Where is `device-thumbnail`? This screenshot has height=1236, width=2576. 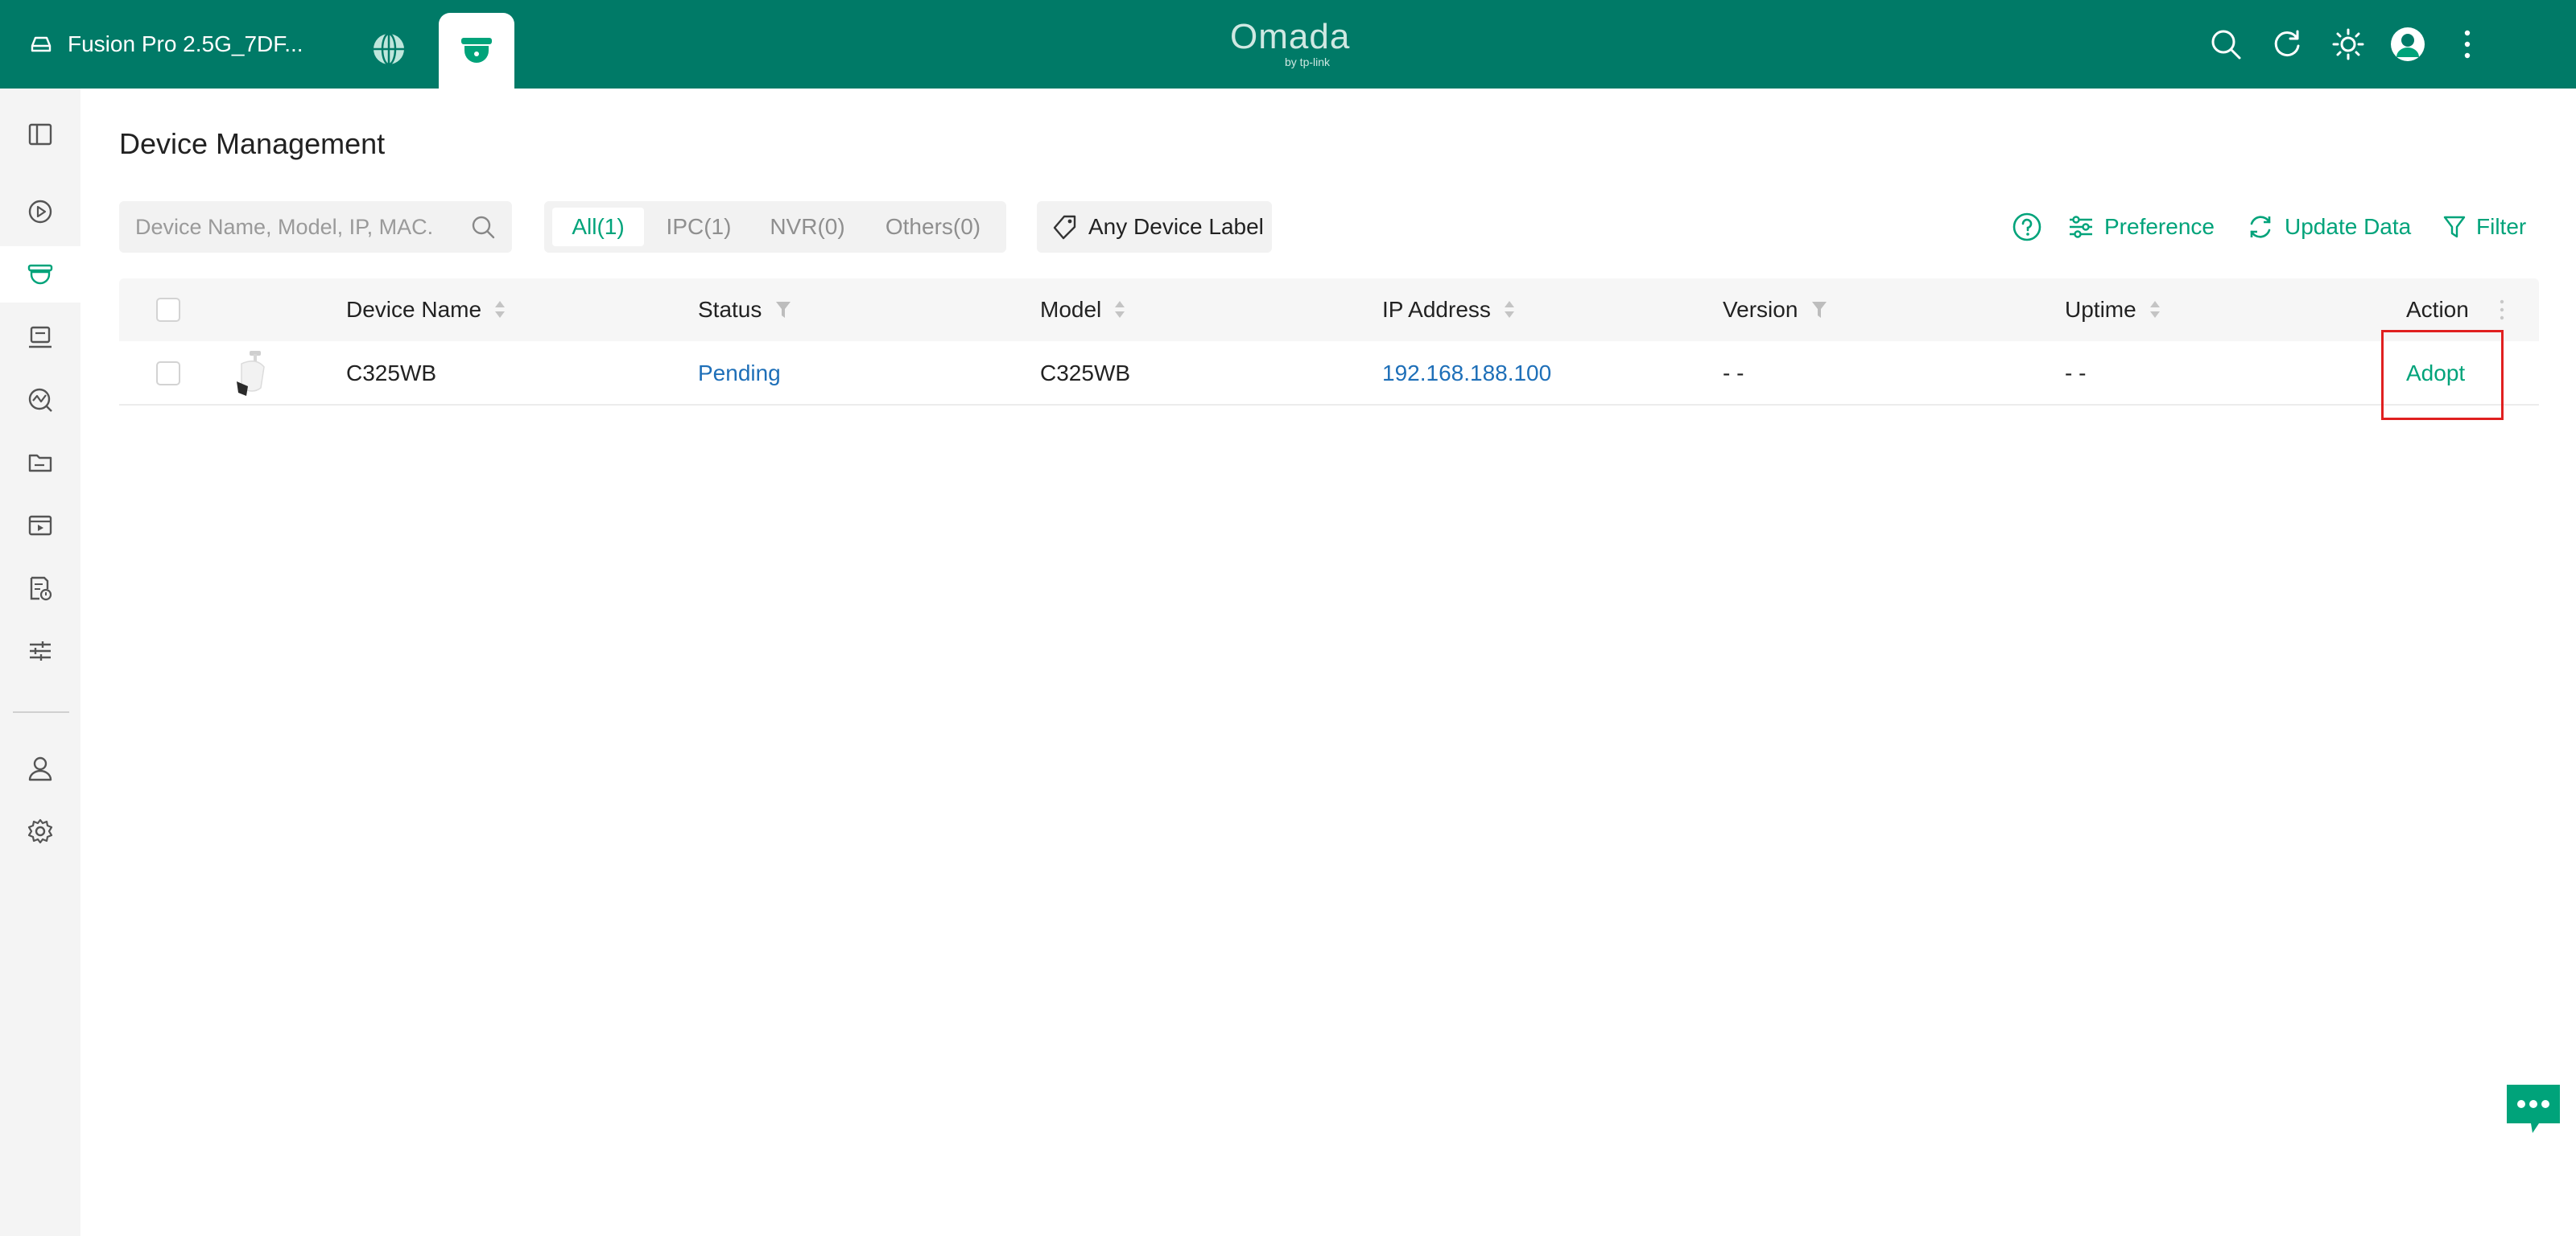 device-thumbnail is located at coordinates (253, 373).